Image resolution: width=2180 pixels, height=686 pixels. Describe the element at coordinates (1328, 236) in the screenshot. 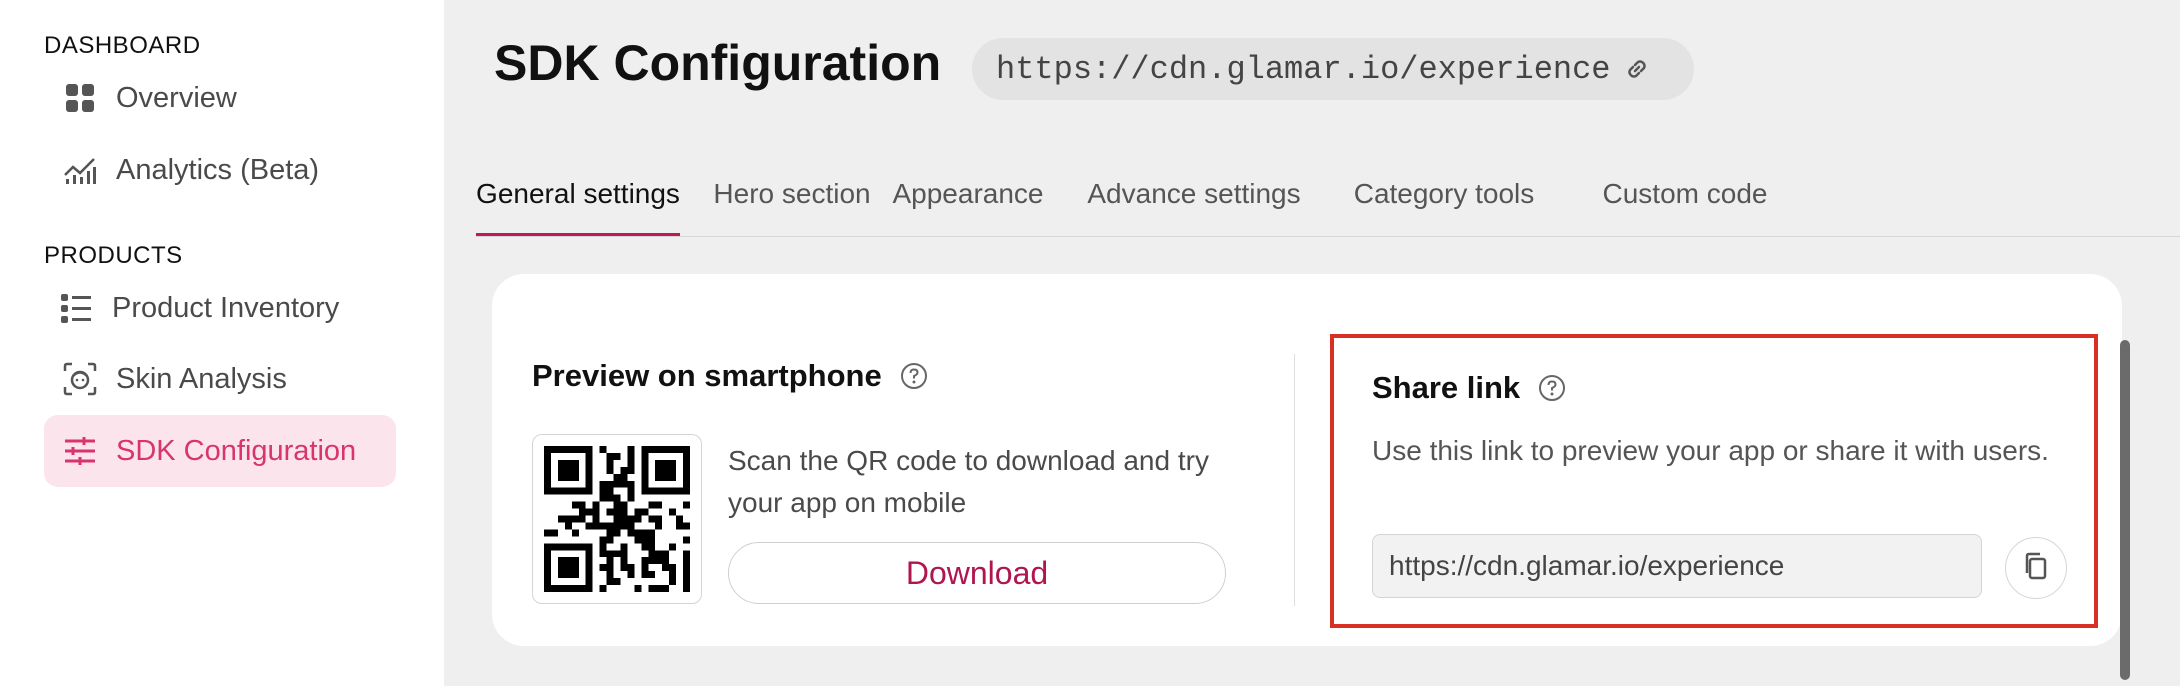

I see `tabs-divider` at that location.